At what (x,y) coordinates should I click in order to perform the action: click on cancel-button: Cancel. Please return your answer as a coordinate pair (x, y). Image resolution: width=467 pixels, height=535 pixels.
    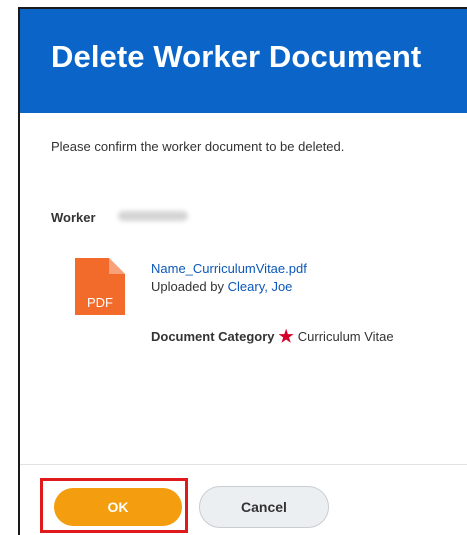
    Looking at the image, I should click on (264, 507).